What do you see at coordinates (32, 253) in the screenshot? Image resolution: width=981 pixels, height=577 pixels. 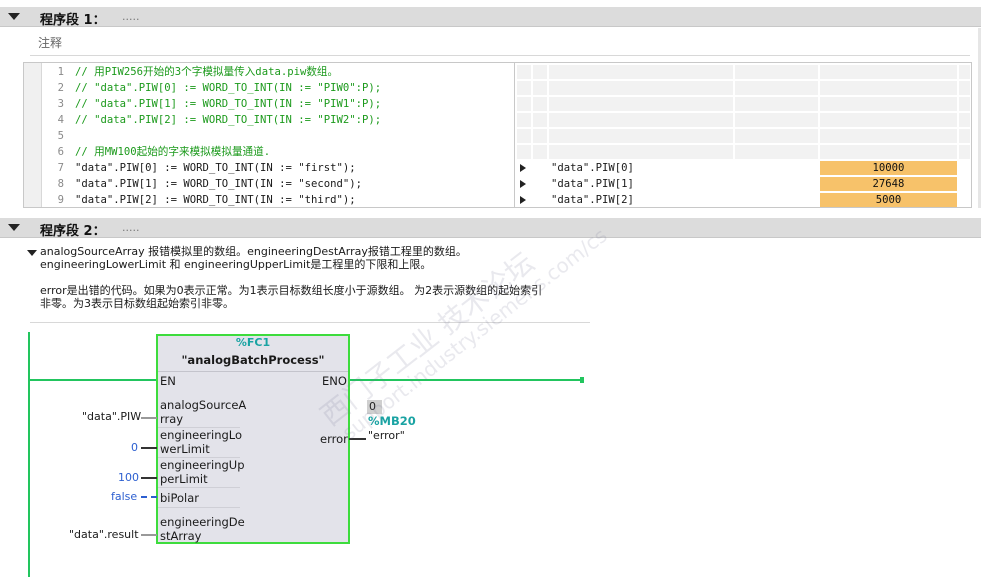 I see `comment-collapse-triangle-icon` at bounding box center [32, 253].